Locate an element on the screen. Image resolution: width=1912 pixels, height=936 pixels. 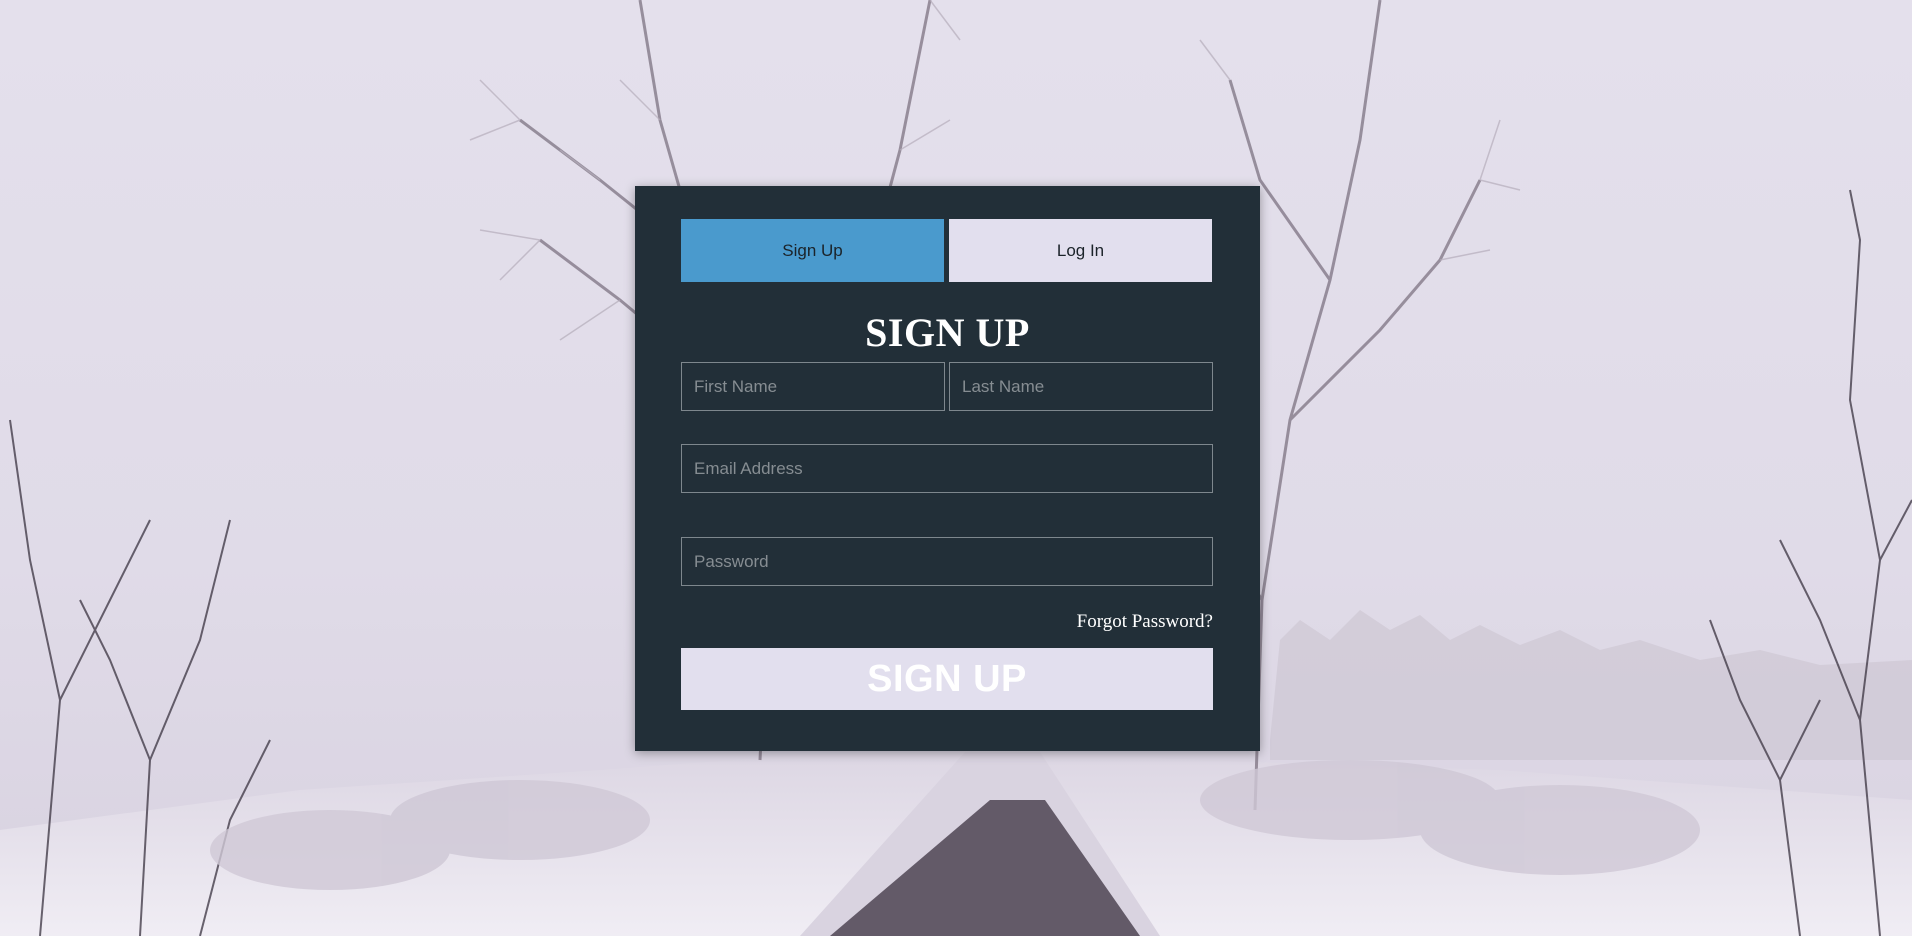
auth-tabs: Sign Up Log In is located at coordinates (946, 250).